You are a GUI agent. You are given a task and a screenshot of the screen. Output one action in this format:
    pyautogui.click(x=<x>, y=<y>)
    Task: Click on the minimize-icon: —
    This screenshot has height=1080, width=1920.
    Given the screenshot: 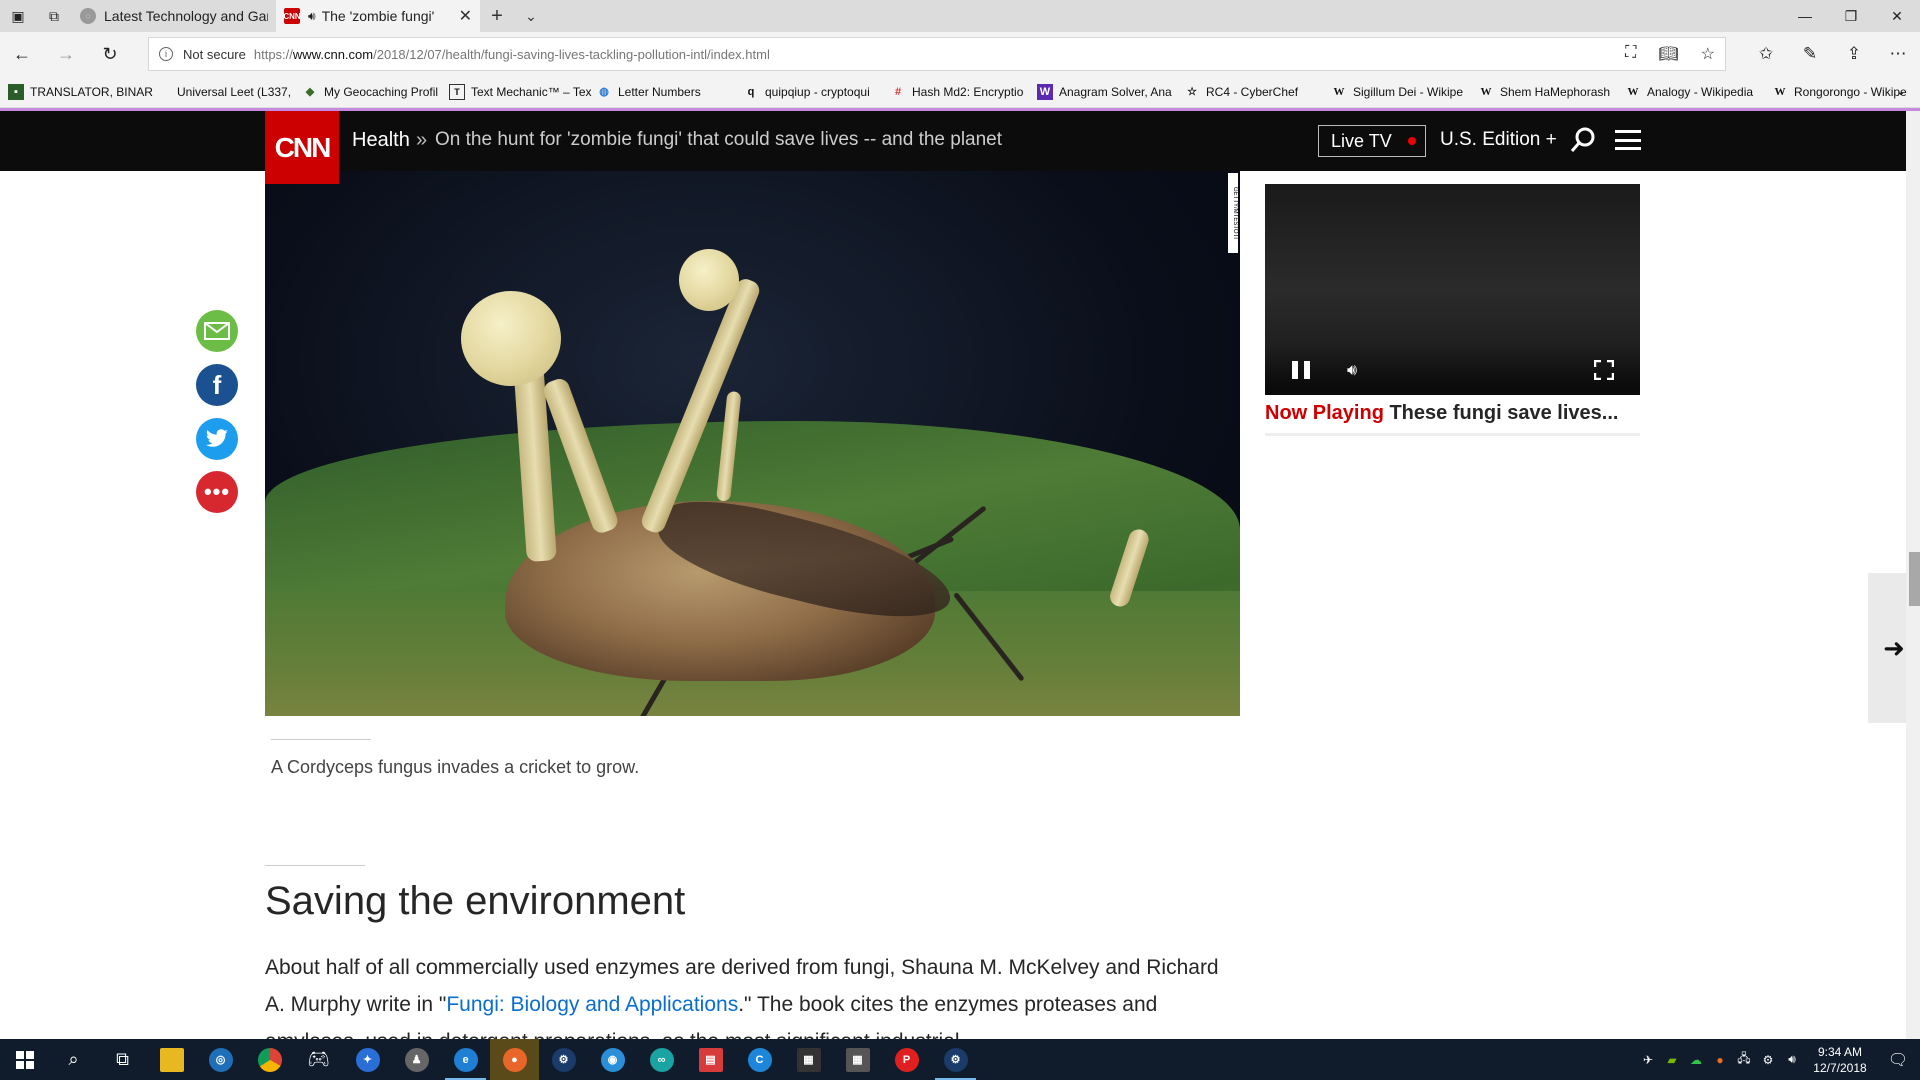 What is the action you would take?
    pyautogui.click(x=1805, y=16)
    